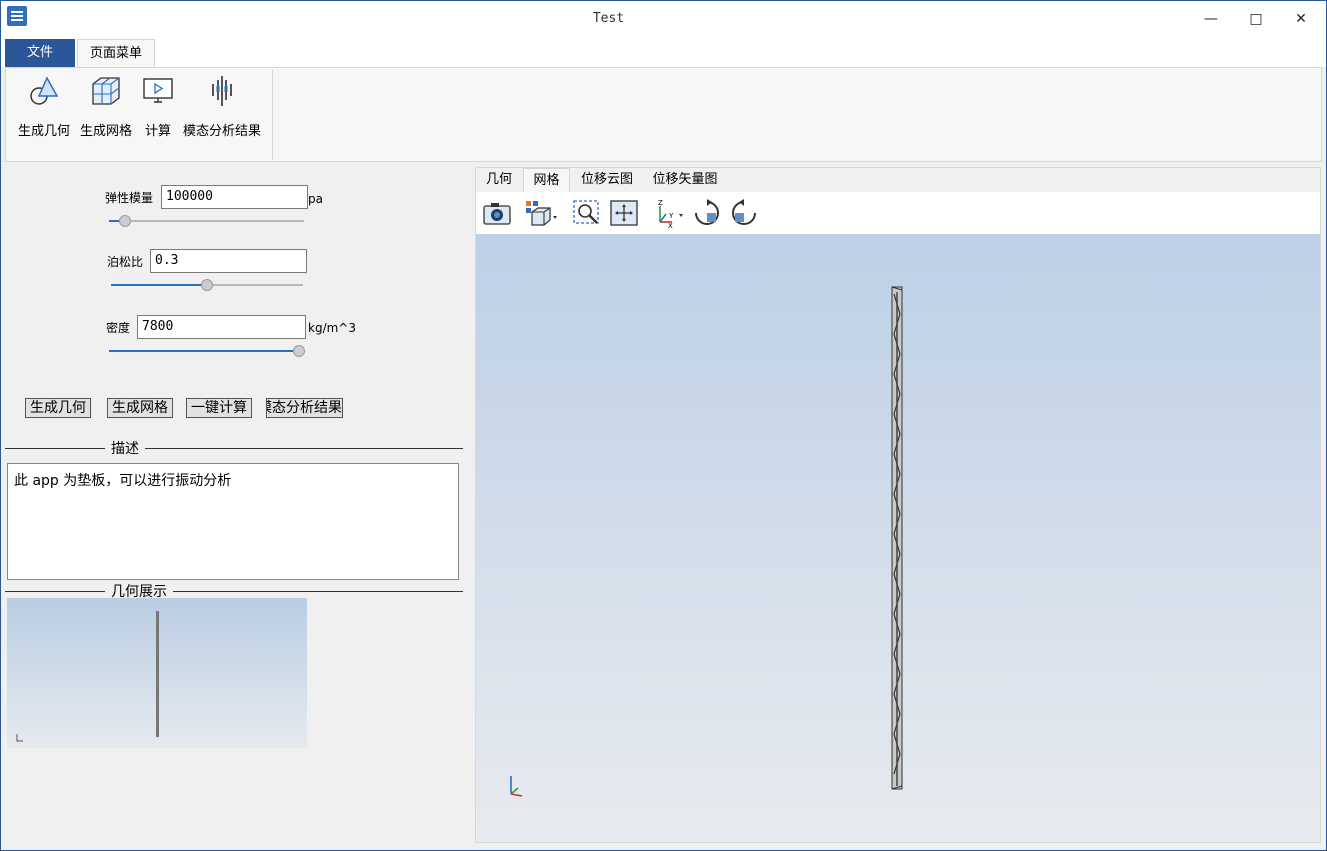 This screenshot has height=851, width=1327. What do you see at coordinates (221, 327) in the screenshot?
I see `density-input: 7800` at bounding box center [221, 327].